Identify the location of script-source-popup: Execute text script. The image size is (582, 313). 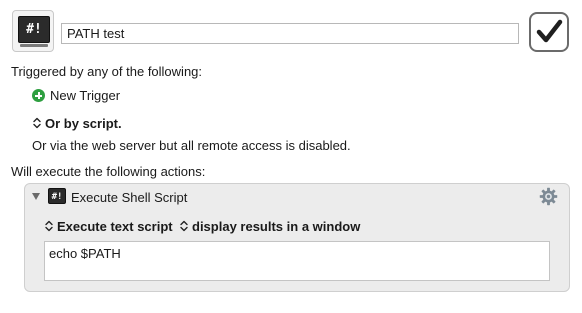
(109, 226).